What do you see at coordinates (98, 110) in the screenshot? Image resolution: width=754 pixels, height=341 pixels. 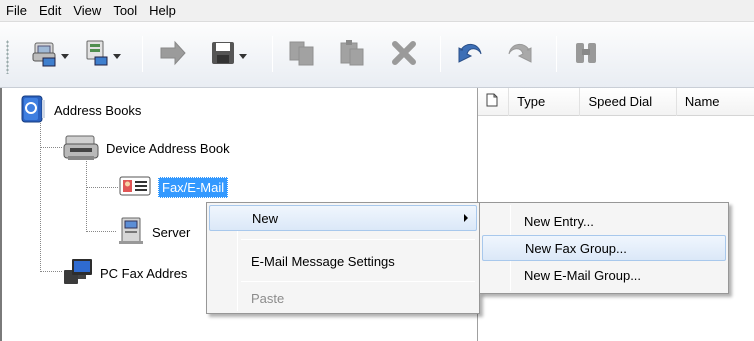 I see `tree-node-label: Address Books` at bounding box center [98, 110].